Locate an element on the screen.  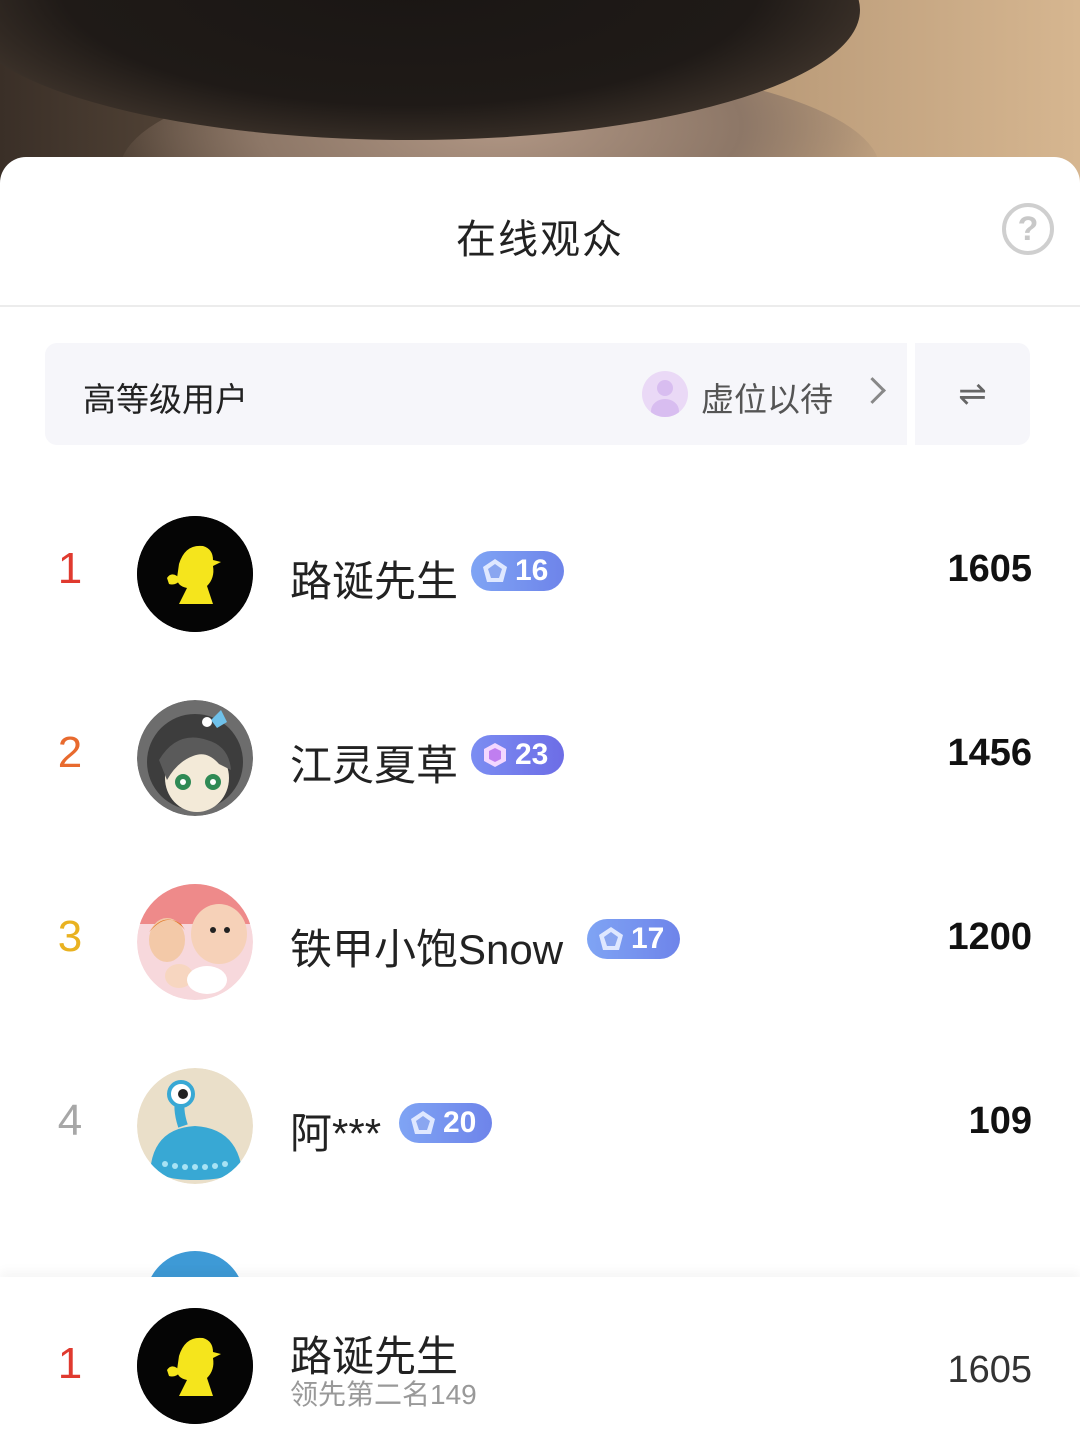
question-circle-icon: ? is located at coordinates (1028, 229).